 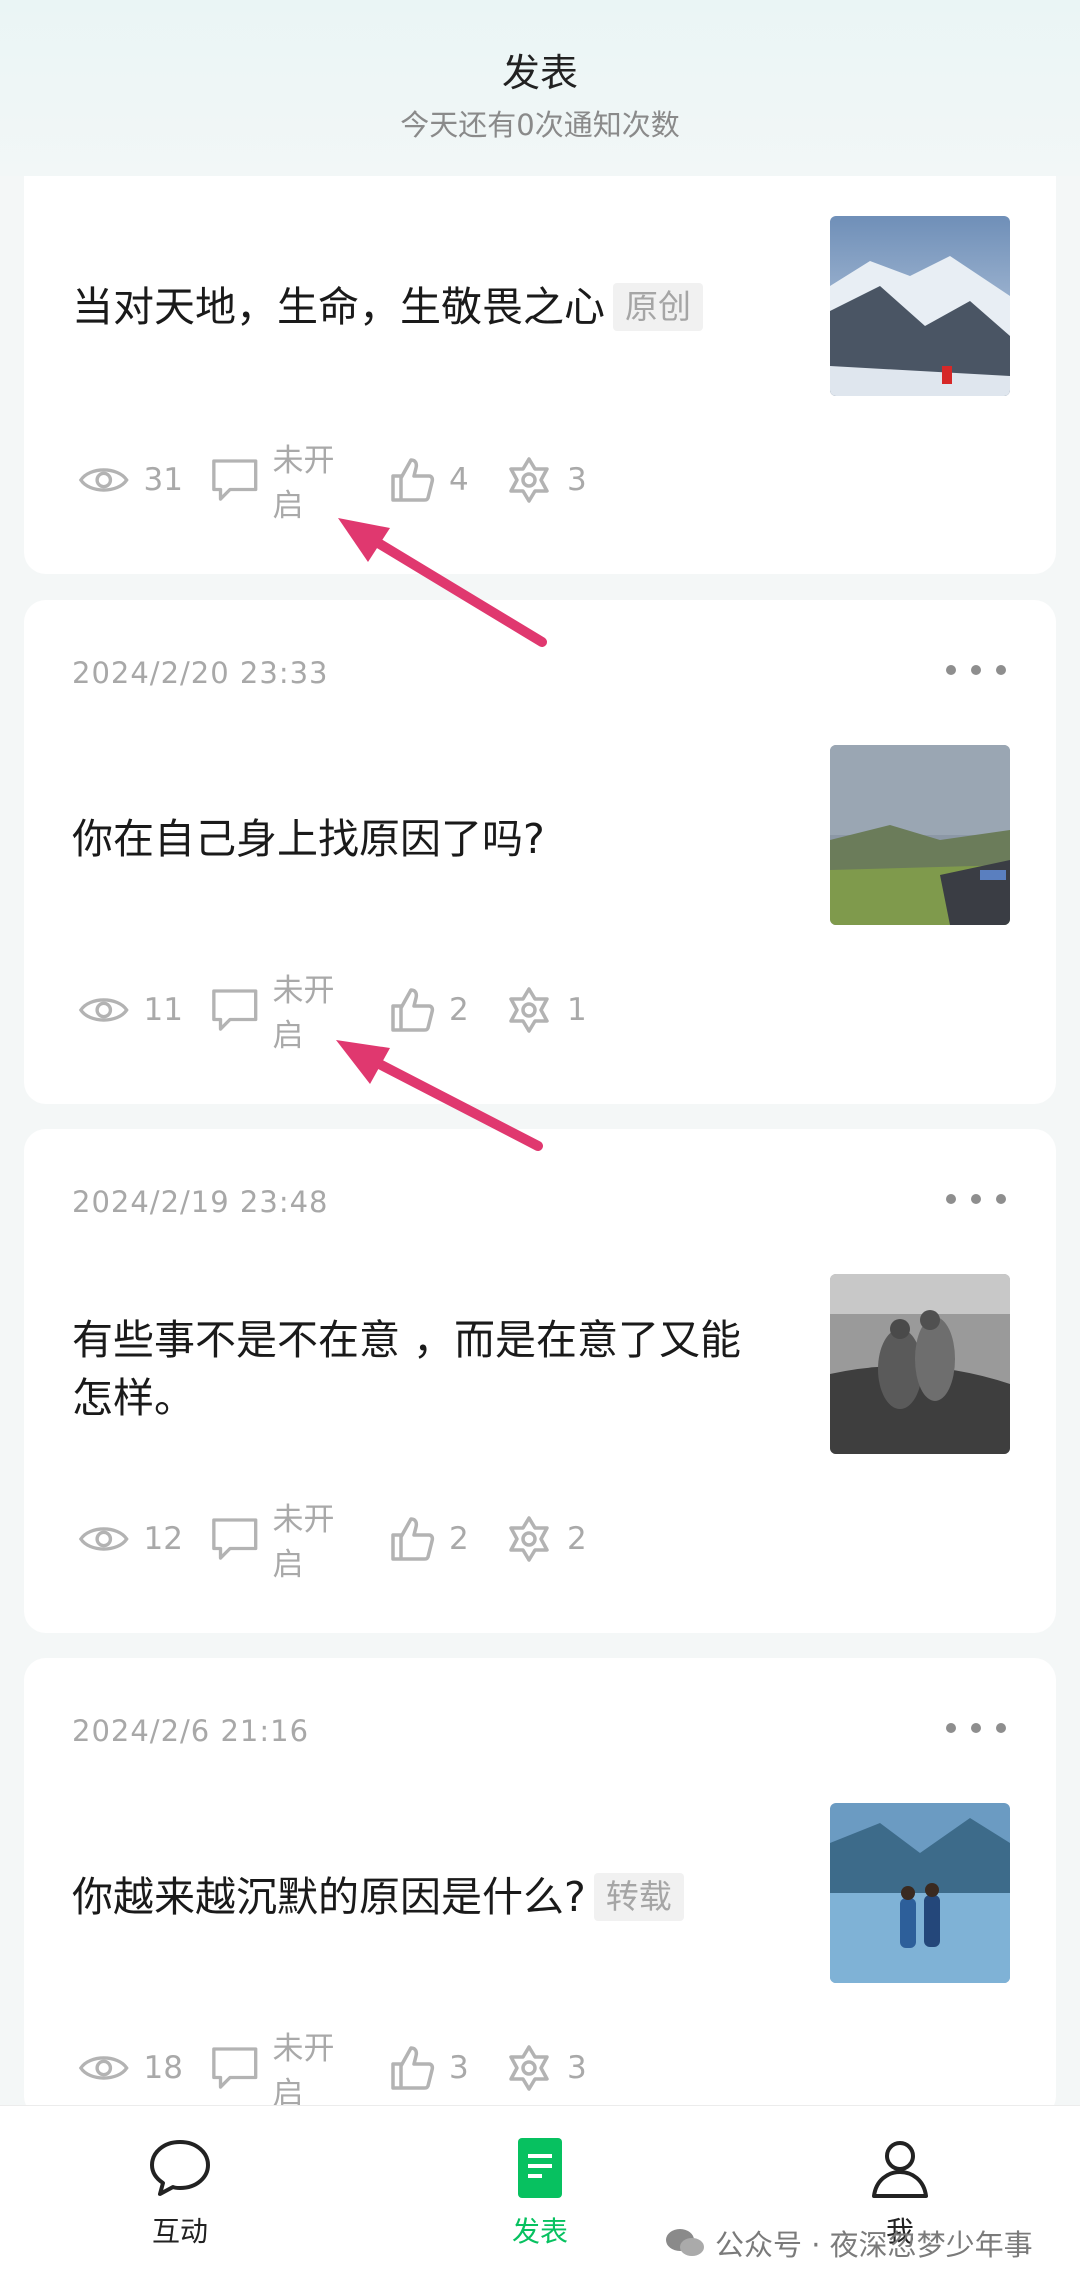 I want to click on original-tag: 原创, so click(x=658, y=307).